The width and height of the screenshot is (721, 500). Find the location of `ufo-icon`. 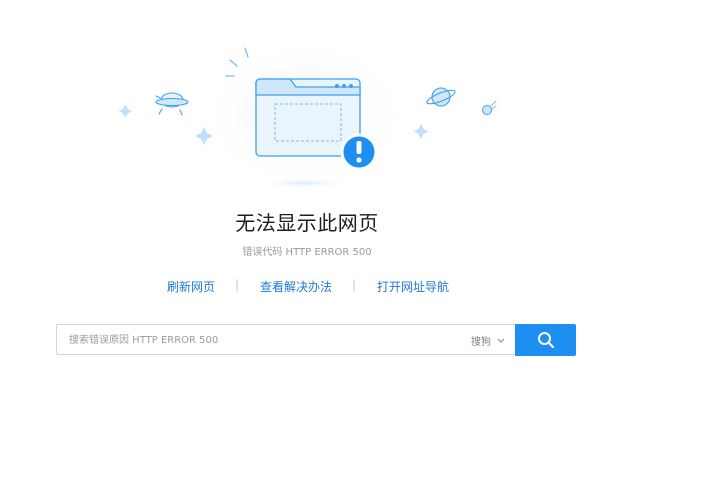

ufo-icon is located at coordinates (172, 104).